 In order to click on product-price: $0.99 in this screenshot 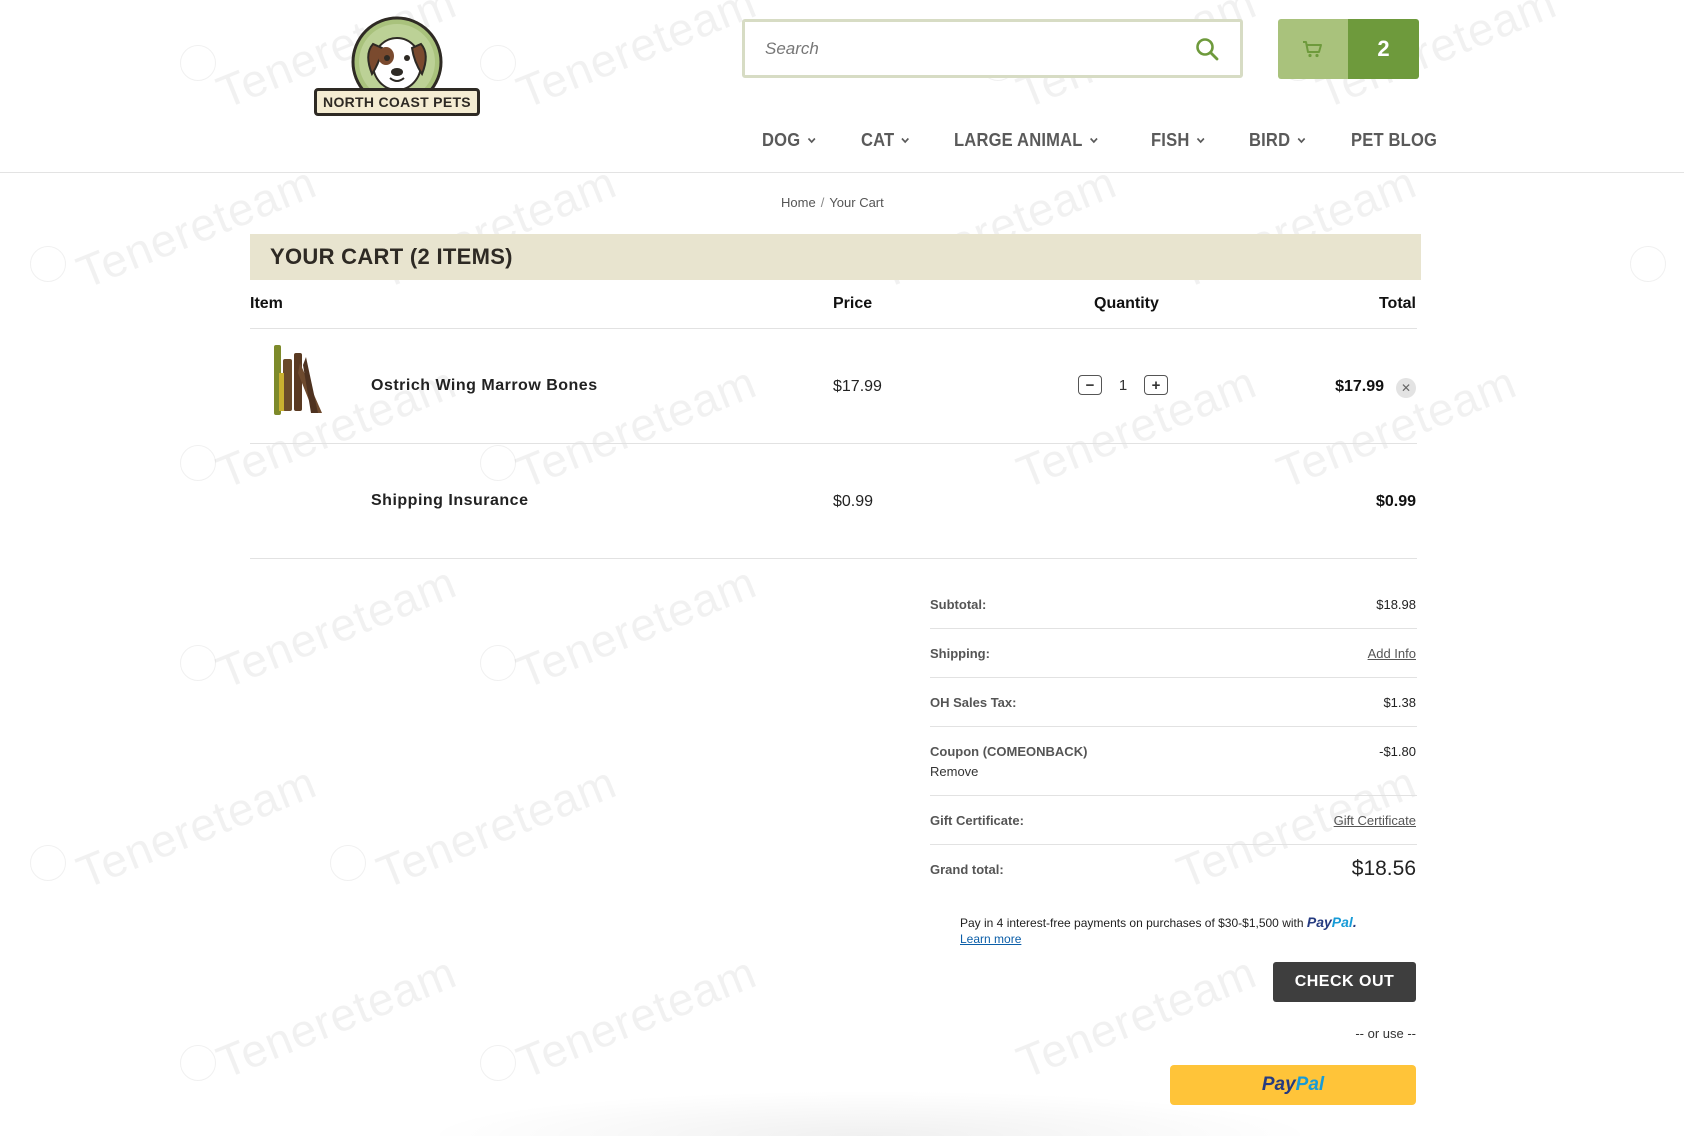, I will do `click(853, 501)`.